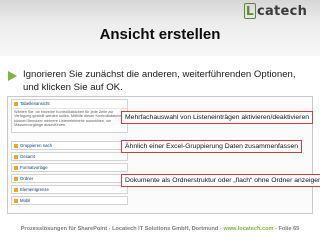 This screenshot has width=320, height=240. Describe the element at coordinates (34, 167) in the screenshot. I see `section-label: Formatvorlage` at that location.